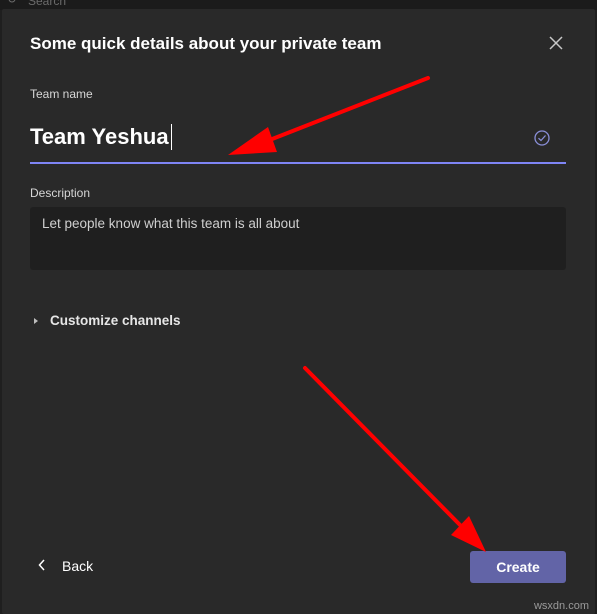  Describe the element at coordinates (171, 137) in the screenshot. I see `text-caret` at that location.